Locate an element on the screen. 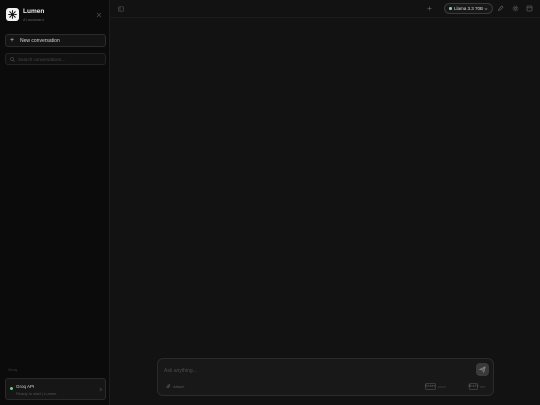 The height and width of the screenshot is (405, 540). new-conversation-label: New conversation is located at coordinates (40, 40).